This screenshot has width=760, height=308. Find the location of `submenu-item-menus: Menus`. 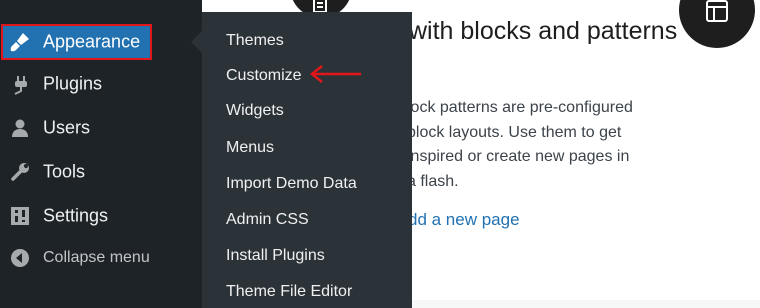

submenu-item-menus: Menus is located at coordinates (250, 148).